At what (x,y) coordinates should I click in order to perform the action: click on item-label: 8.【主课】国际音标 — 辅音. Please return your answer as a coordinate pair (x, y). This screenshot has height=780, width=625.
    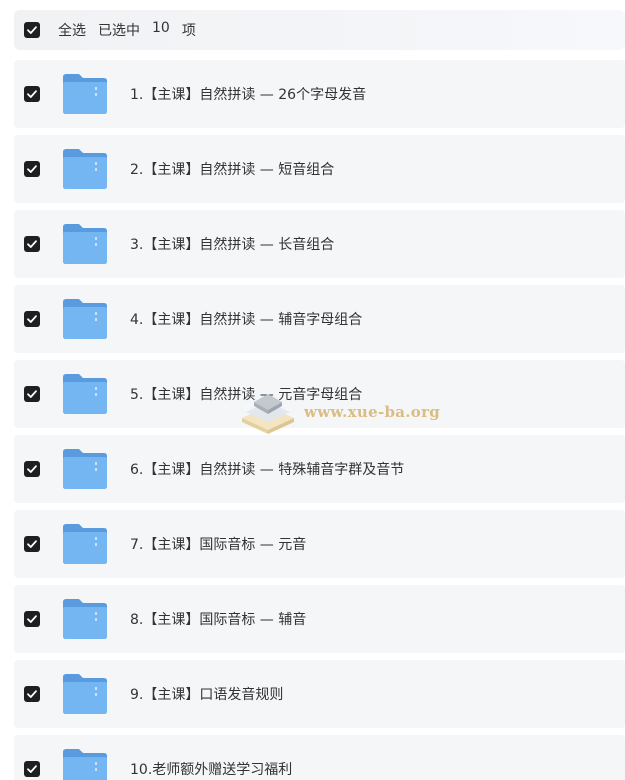
    Looking at the image, I should click on (218, 619).